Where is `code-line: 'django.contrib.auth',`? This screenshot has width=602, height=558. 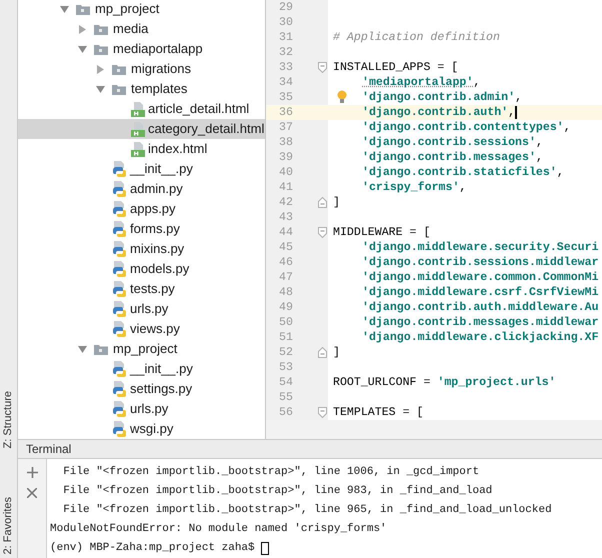 code-line: 'django.contrib.auth', is located at coordinates (439, 112).